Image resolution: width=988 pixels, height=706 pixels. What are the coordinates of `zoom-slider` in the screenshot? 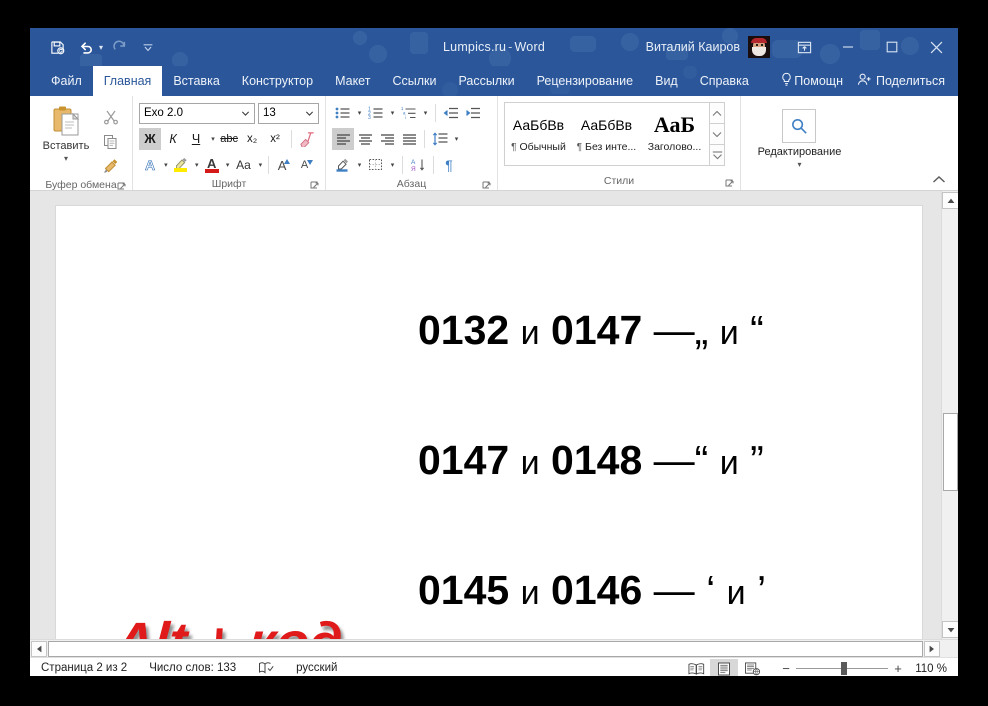 It's located at (842, 667).